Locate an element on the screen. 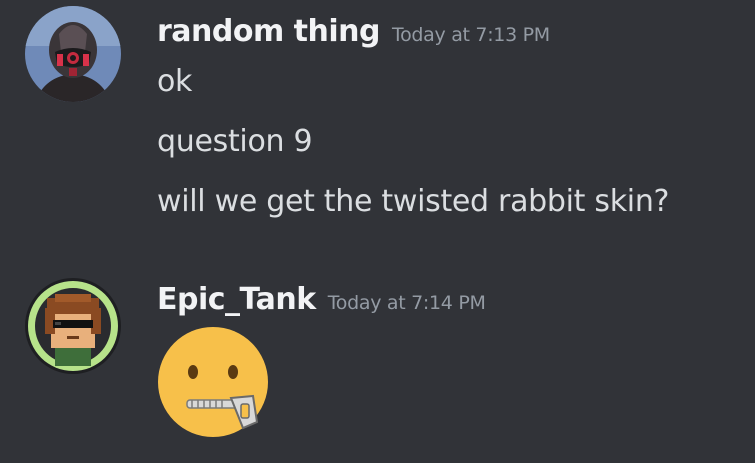 This screenshot has width=755, height=463. message-timestamp: Today at 7:13 PM is located at coordinates (471, 35).